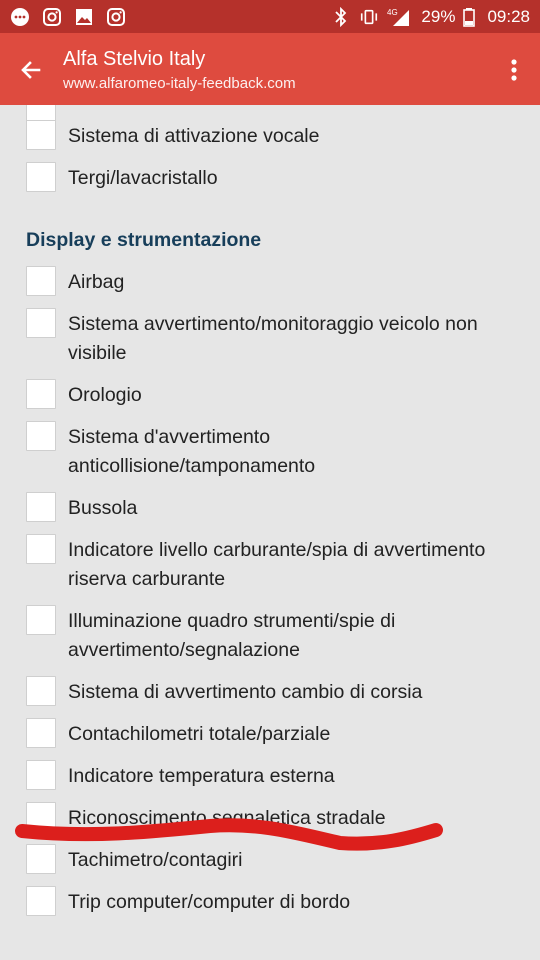  I want to click on list-item-label: Sistema di avvertimento cambio di corsia, so click(245, 692).